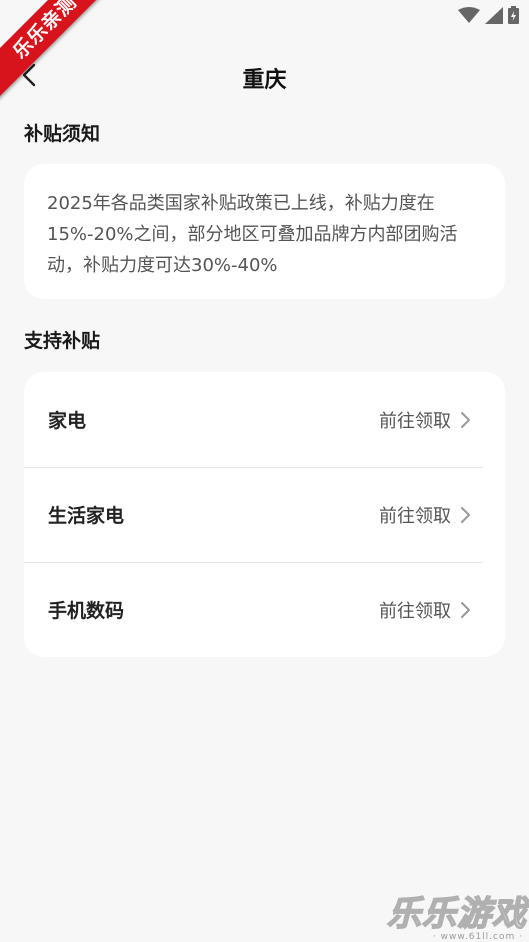  What do you see at coordinates (494, 17) in the screenshot?
I see `signal-icon` at bounding box center [494, 17].